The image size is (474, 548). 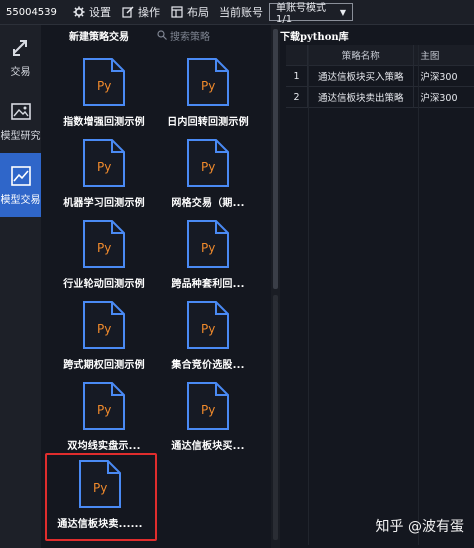 I want to click on layout-icon, so click(x=177, y=12).